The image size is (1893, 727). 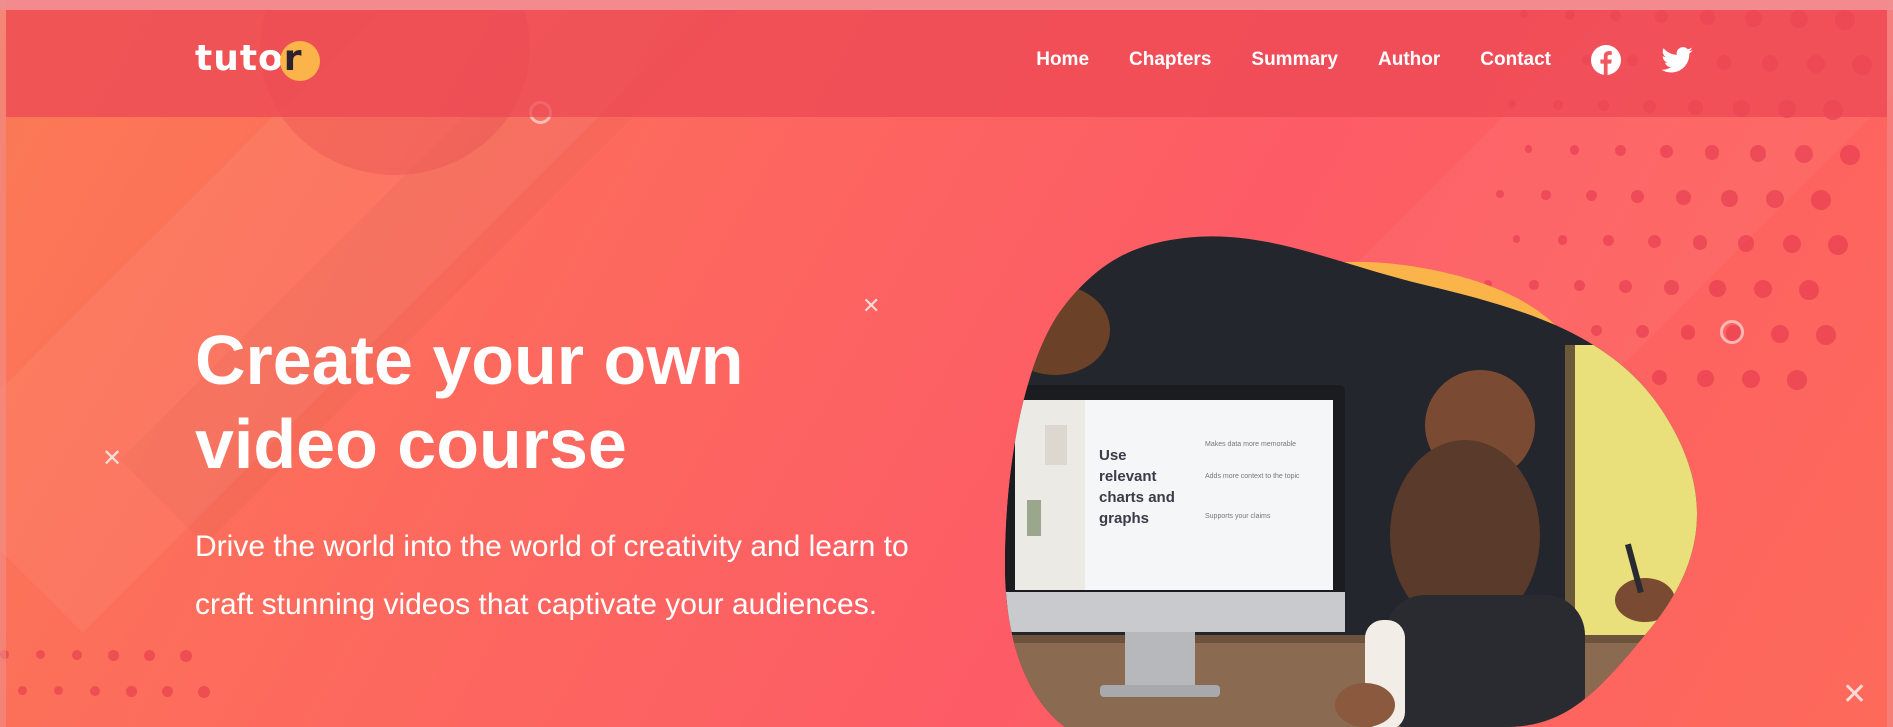 What do you see at coordinates (1294, 60) in the screenshot?
I see `nav-link-summary: Summary` at bounding box center [1294, 60].